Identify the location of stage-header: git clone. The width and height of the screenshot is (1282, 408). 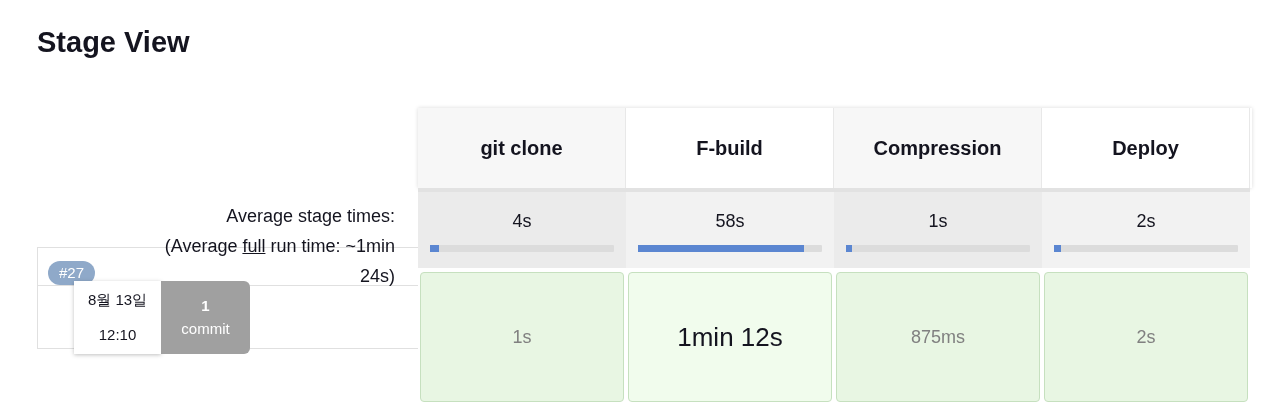
(522, 148).